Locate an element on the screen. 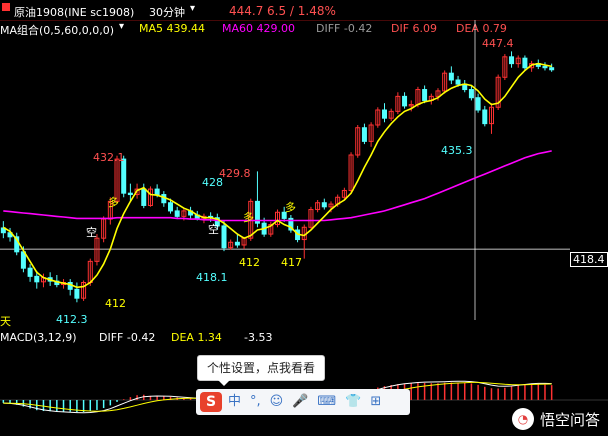  annotation-low-4181: 418.1 is located at coordinates (212, 277).